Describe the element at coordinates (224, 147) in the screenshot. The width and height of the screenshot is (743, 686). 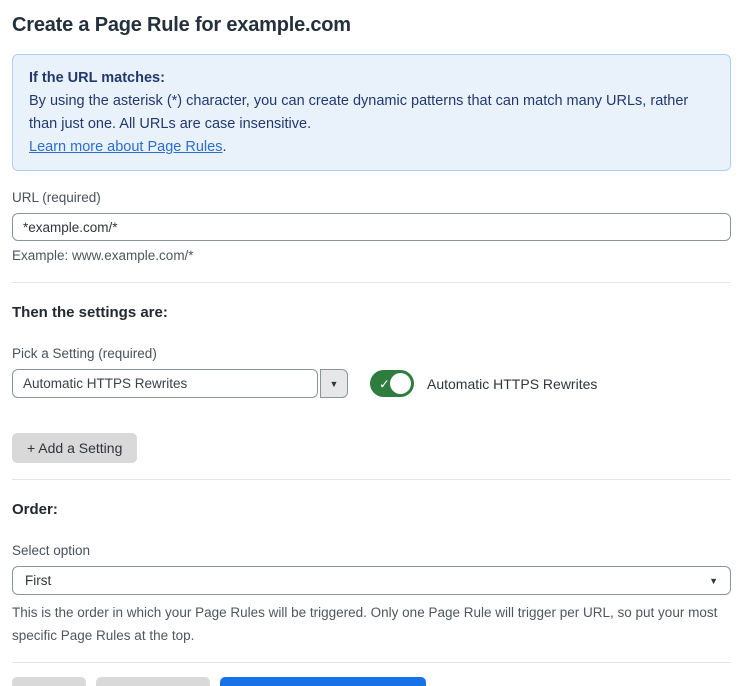
I see `link-period: .` at that location.